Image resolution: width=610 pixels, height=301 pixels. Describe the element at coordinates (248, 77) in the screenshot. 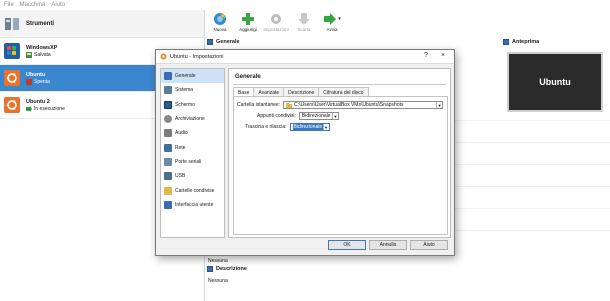

I see `page-title: Generale` at that location.